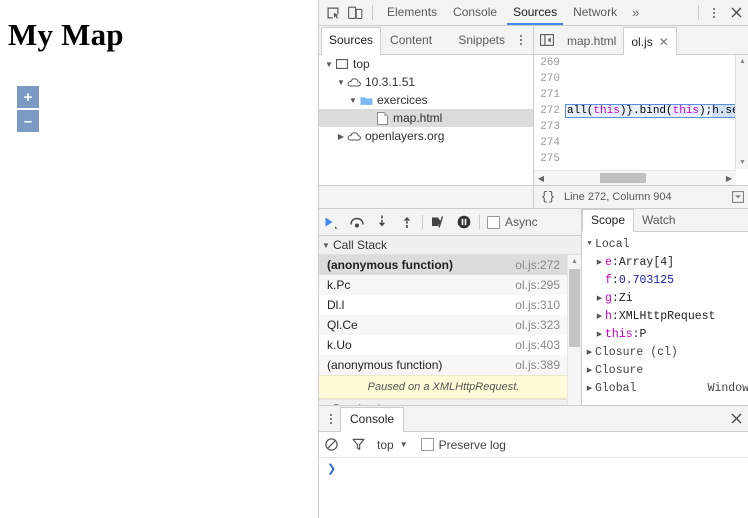  I want to click on navtab-sources: Sources, so click(351, 41).